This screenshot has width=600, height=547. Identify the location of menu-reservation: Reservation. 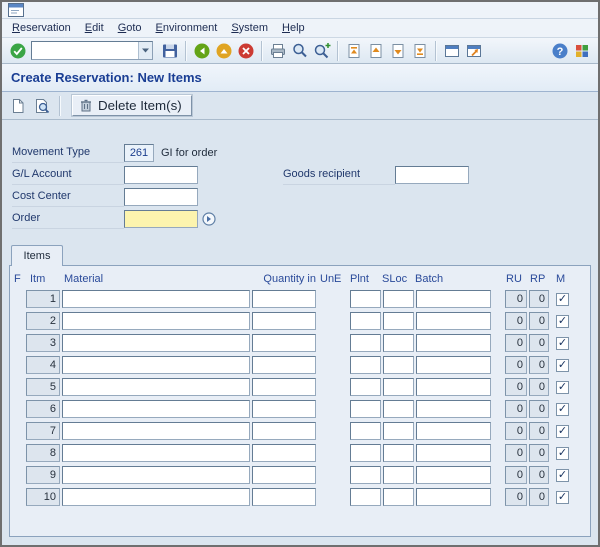
(41, 28).